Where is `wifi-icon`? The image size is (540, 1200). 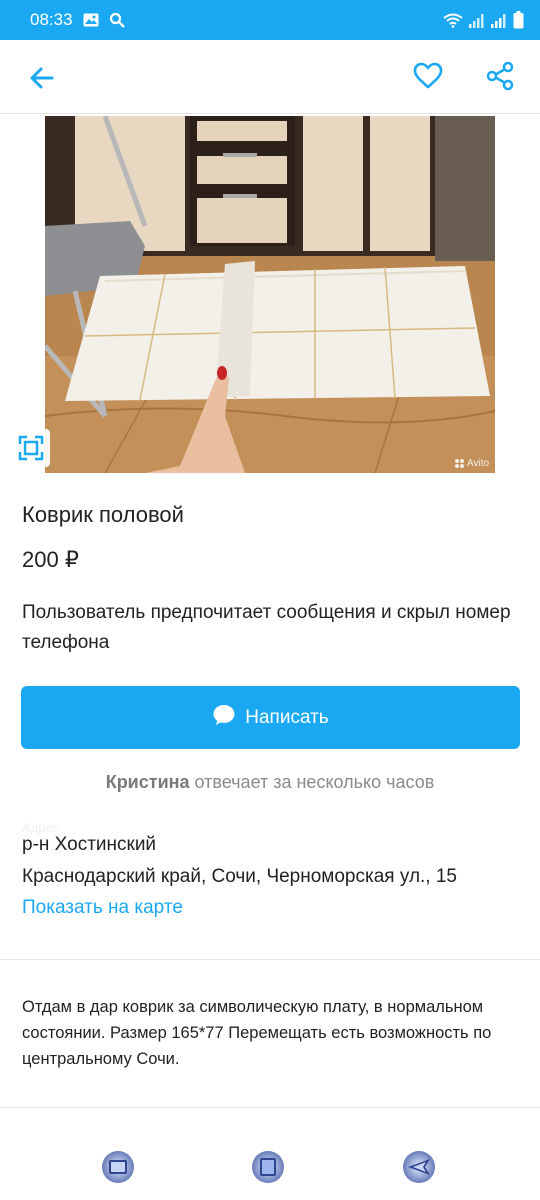
wifi-icon is located at coordinates (453, 20).